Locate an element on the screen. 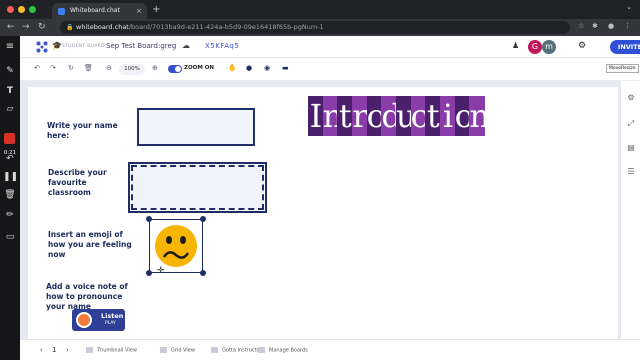  window-maximize-button is located at coordinates (32, 9).